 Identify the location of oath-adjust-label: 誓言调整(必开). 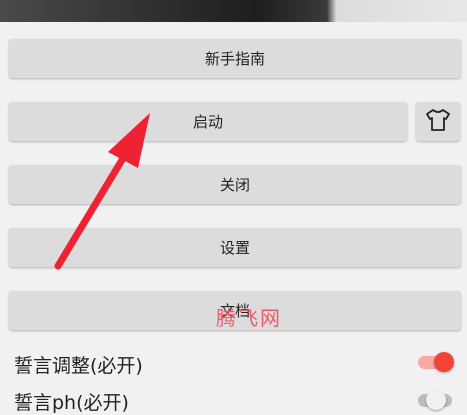
(78, 366).